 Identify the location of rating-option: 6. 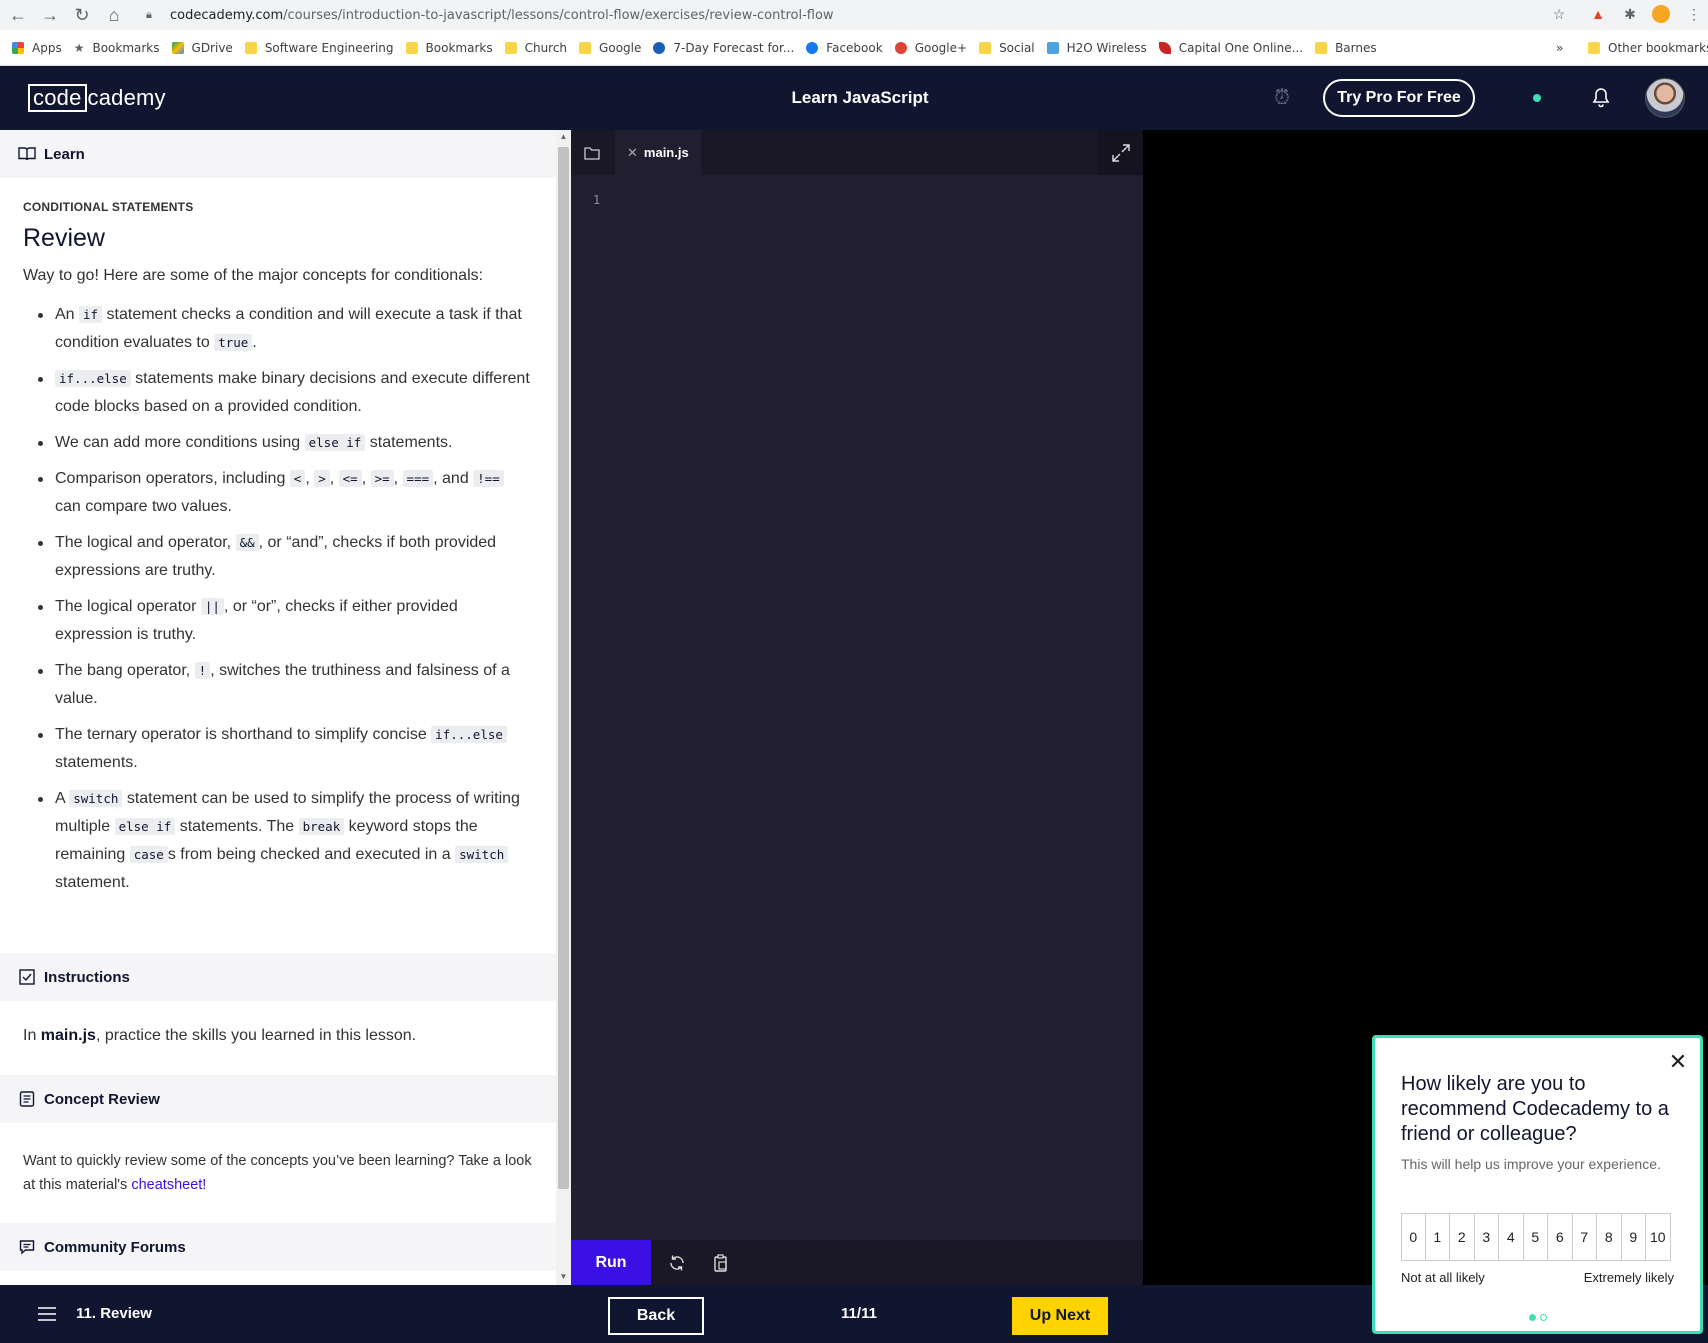
(1560, 1237).